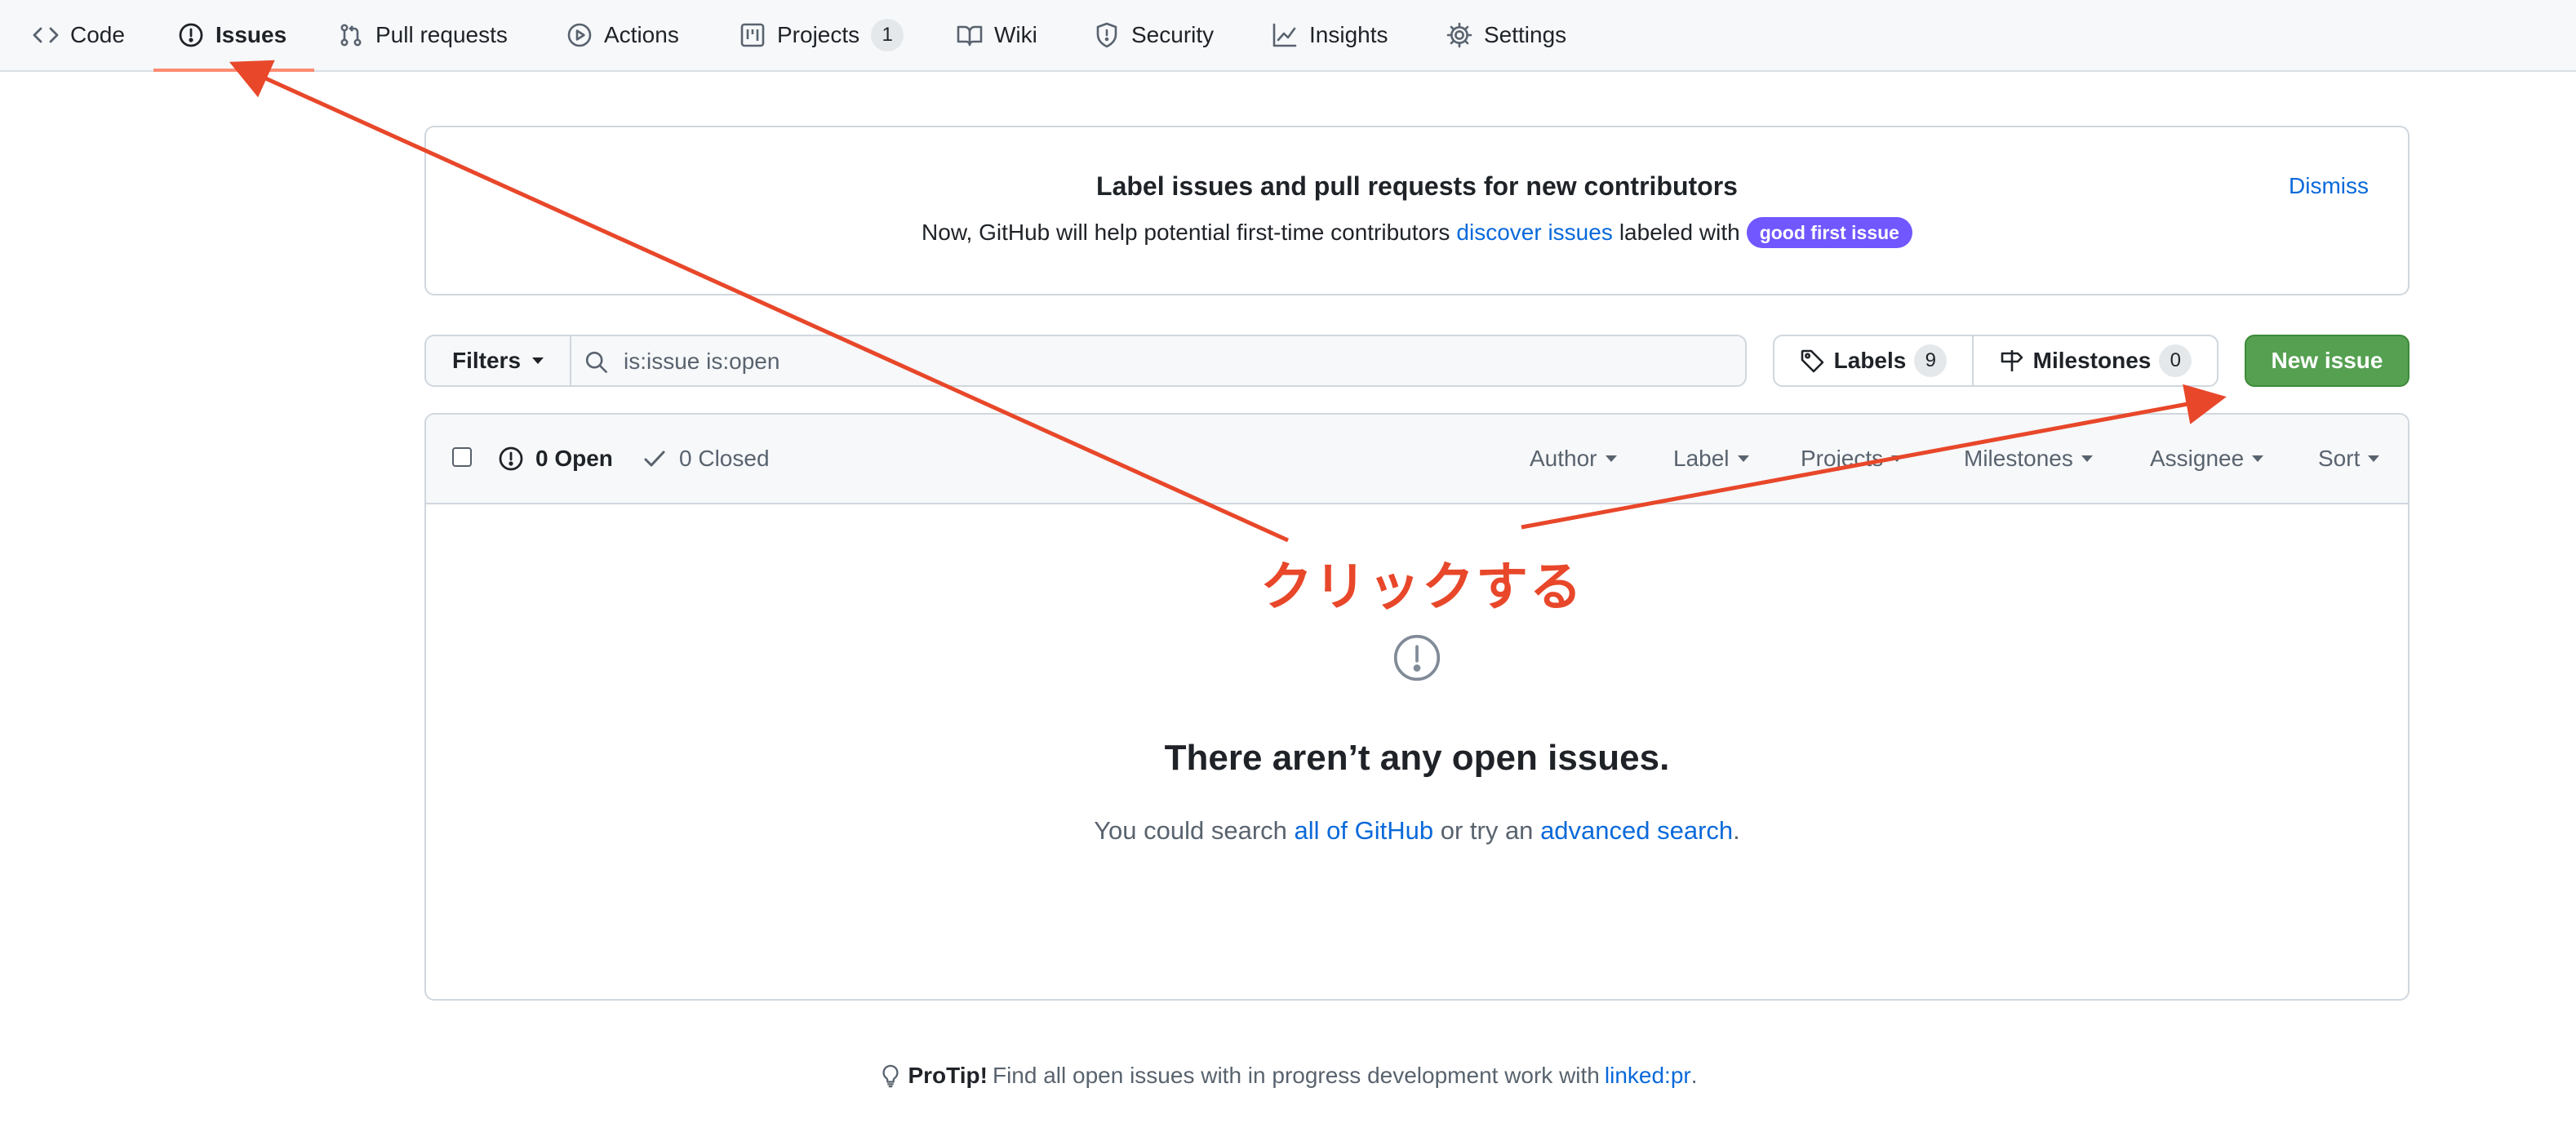 This screenshot has height=1141, width=2576. I want to click on tab-settings-label: Settings, so click(1525, 34).